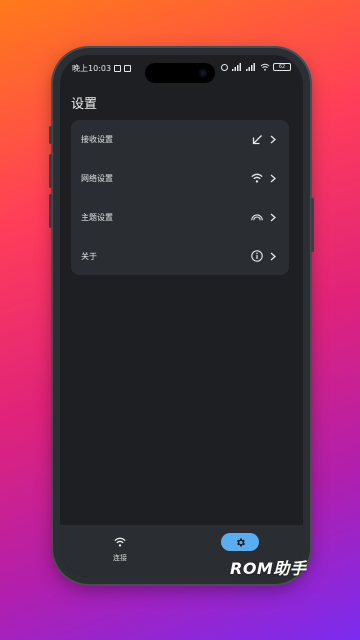 Image resolution: width=360 pixels, height=640 pixels. I want to click on nav-pill, so click(120, 542).